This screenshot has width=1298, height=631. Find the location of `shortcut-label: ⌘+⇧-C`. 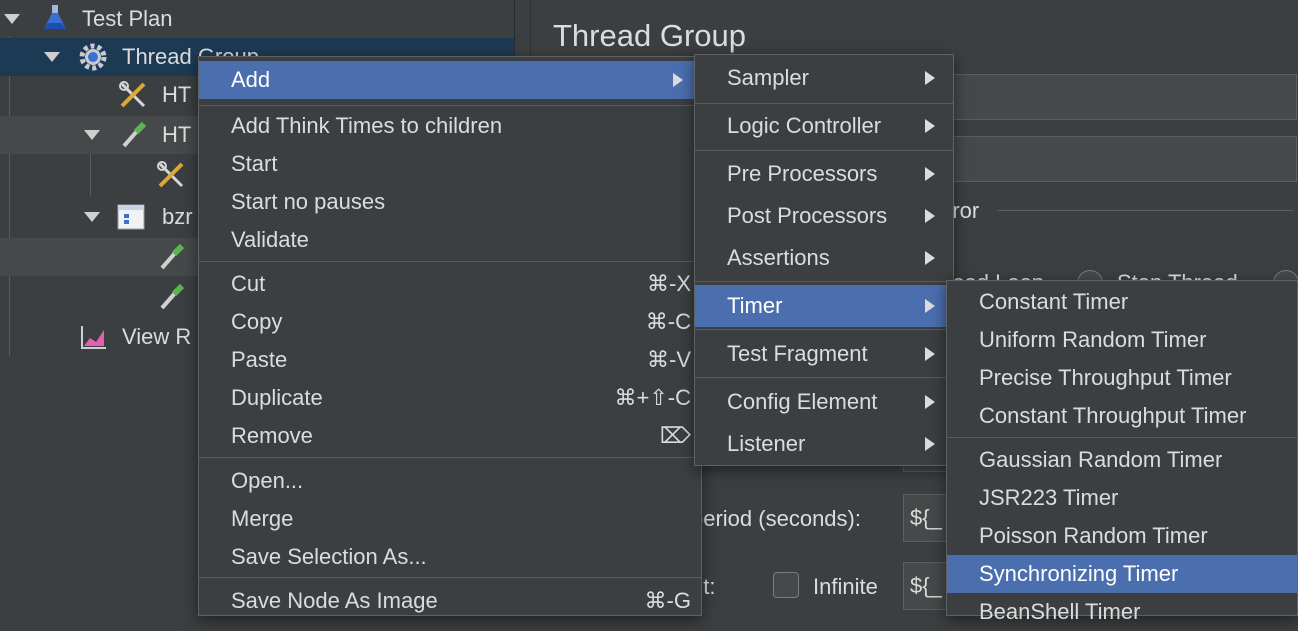

shortcut-label: ⌘+⇧-C is located at coordinates (653, 397).